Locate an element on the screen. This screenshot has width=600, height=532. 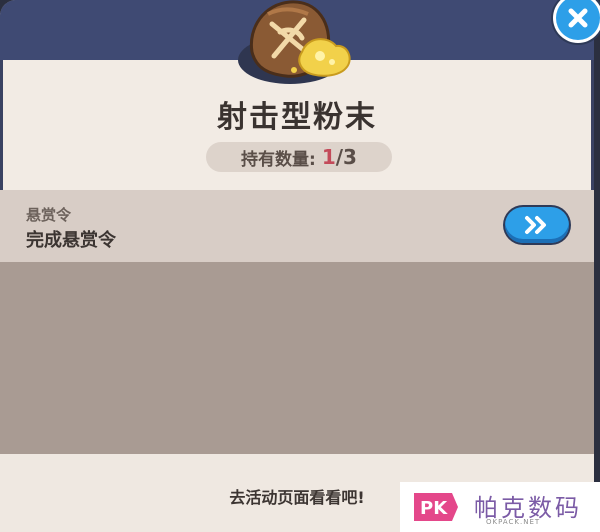
holding-quantity-badge: 持有数量: 1/3 is located at coordinates (299, 157).